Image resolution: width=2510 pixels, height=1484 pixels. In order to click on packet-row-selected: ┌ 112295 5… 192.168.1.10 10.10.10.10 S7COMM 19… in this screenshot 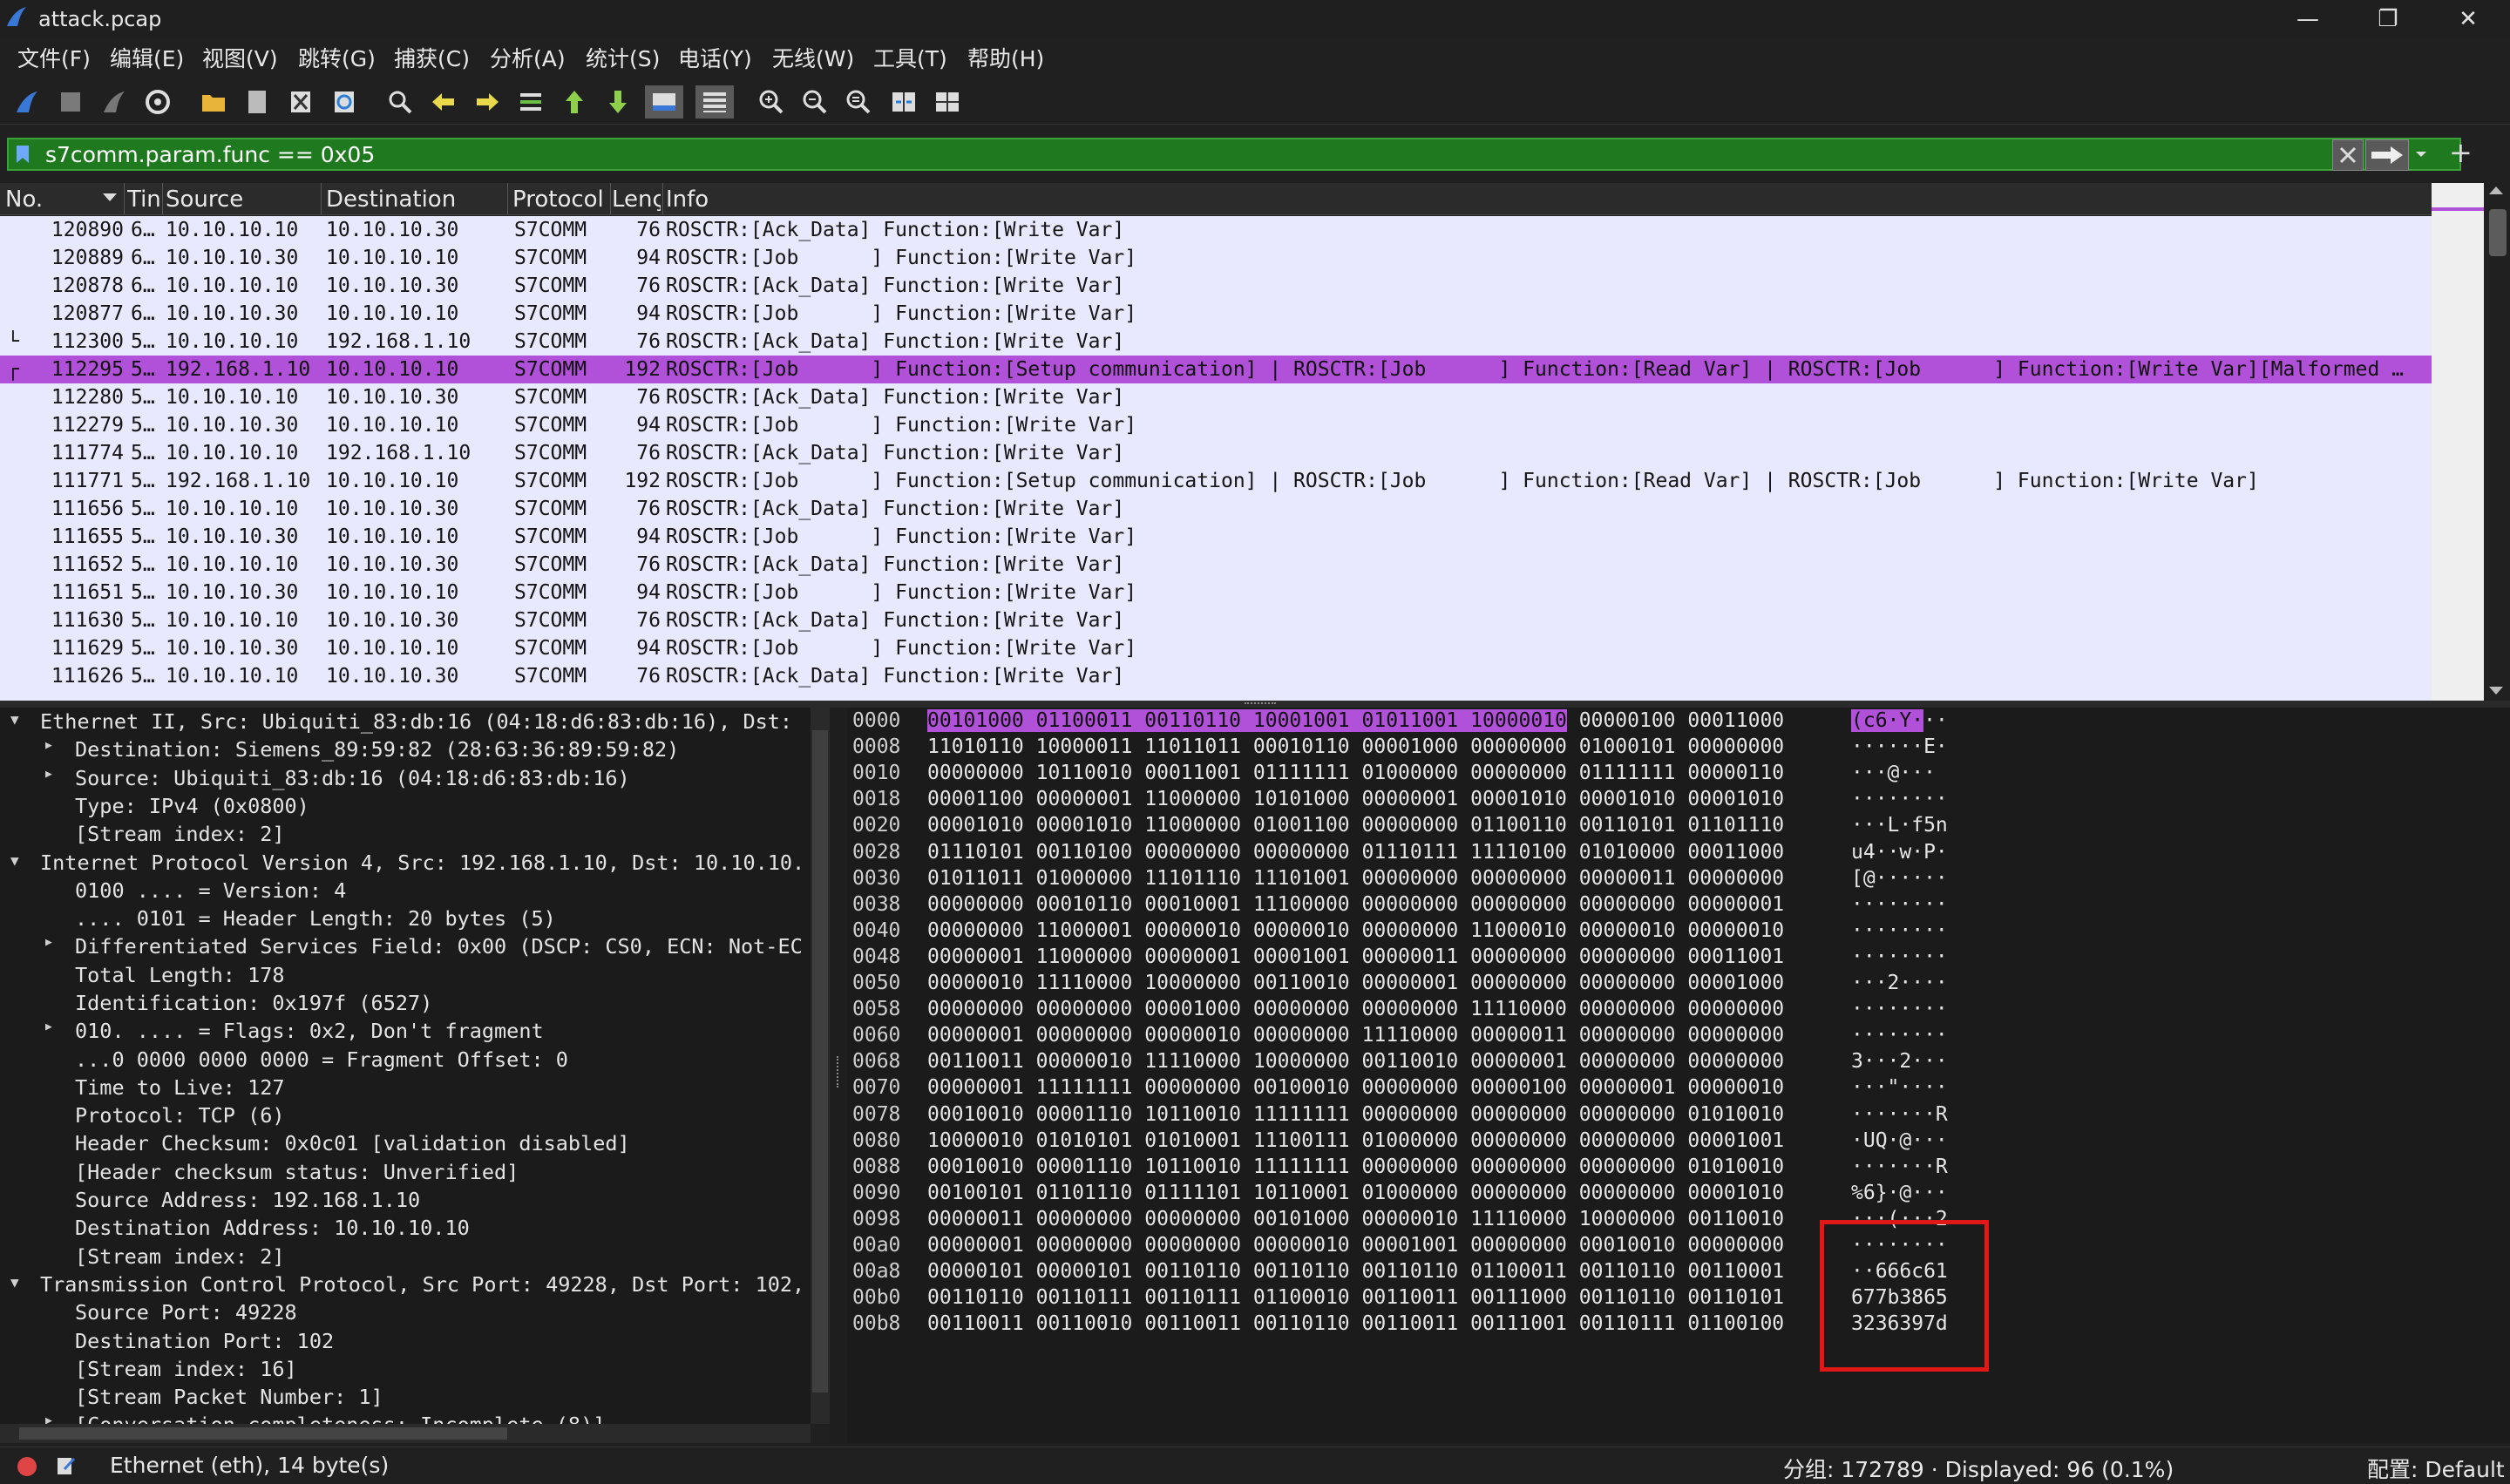, I will do `click(1216, 369)`.